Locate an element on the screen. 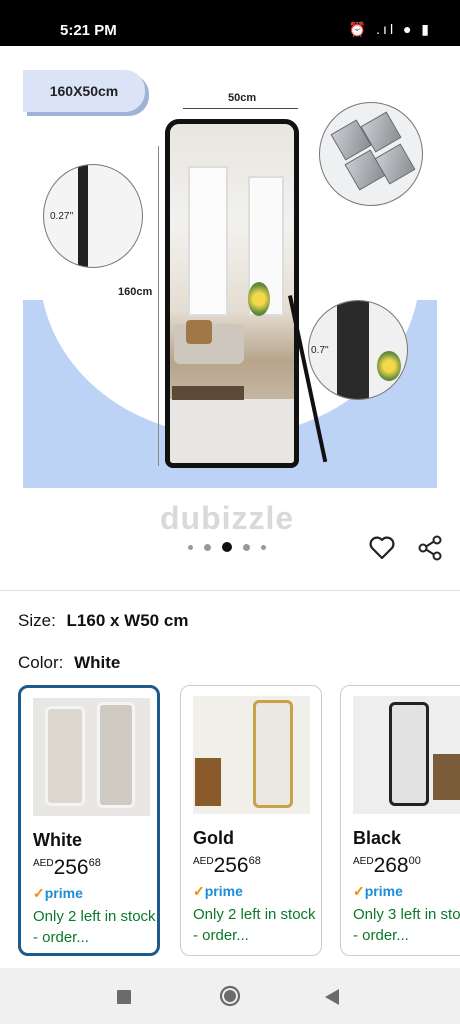  system-nav-bar is located at coordinates (230, 996).